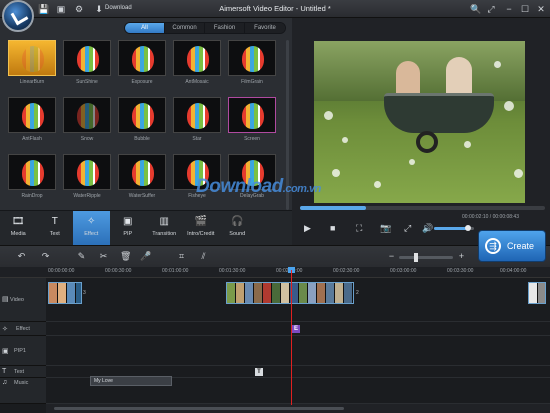 This screenshot has height=413, width=550. I want to click on effect-label: WaterRipple, so click(87, 196).